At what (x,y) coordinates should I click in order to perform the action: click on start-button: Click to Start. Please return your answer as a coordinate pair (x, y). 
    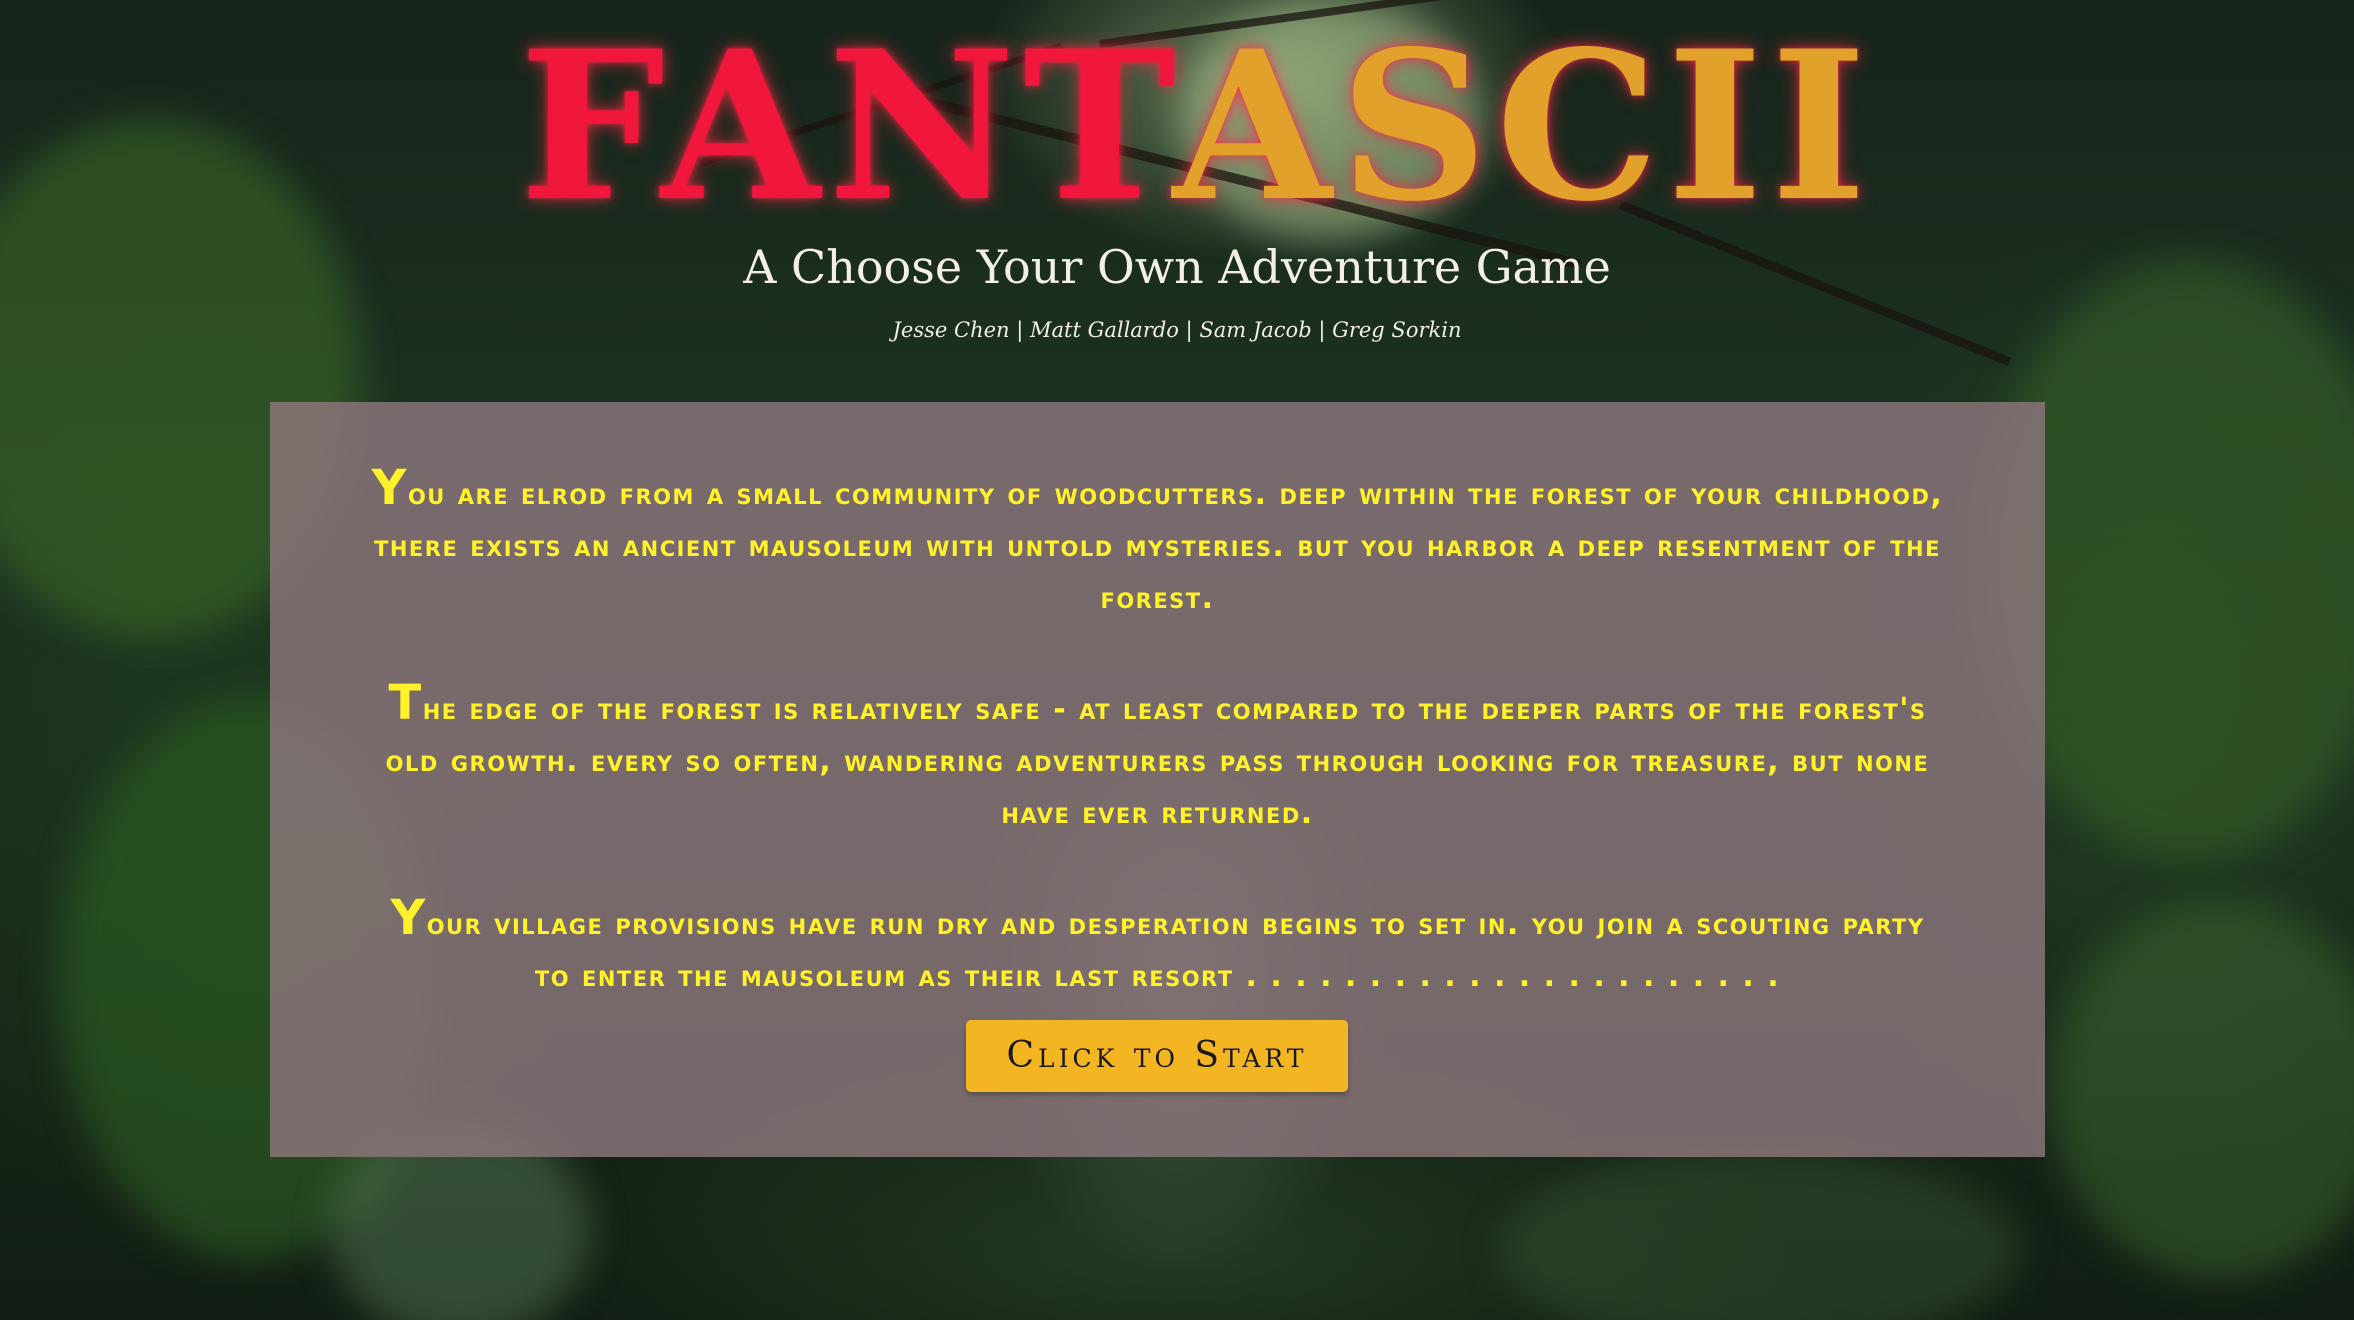
    Looking at the image, I should click on (1157, 1056).